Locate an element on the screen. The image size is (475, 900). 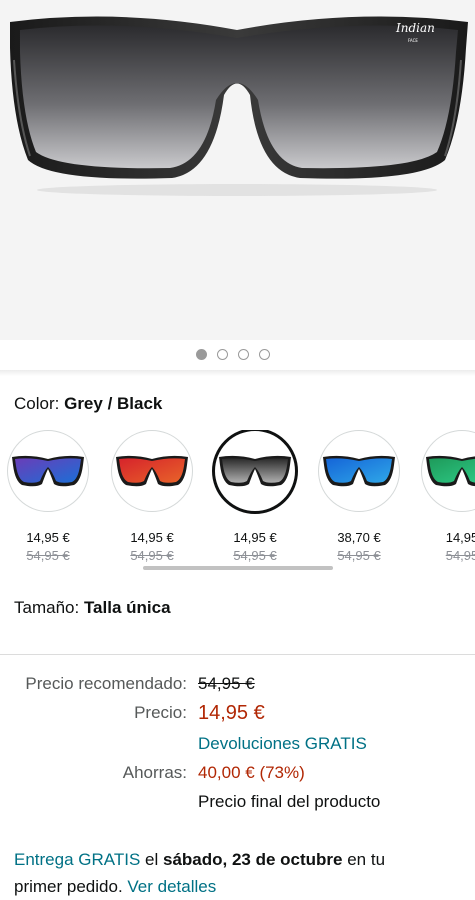
brand-logo-text: Indian is located at coordinates (415, 28).